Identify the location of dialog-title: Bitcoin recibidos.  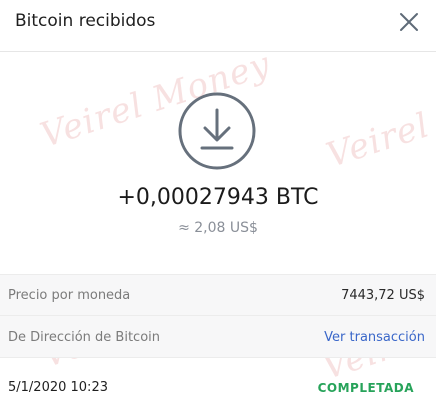
(85, 21).